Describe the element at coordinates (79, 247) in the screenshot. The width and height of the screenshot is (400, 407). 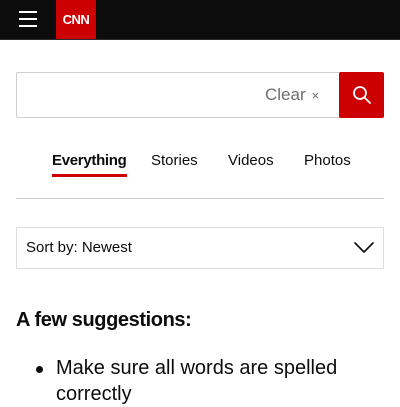
I see `sort-label: Sort by: Newest` at that location.